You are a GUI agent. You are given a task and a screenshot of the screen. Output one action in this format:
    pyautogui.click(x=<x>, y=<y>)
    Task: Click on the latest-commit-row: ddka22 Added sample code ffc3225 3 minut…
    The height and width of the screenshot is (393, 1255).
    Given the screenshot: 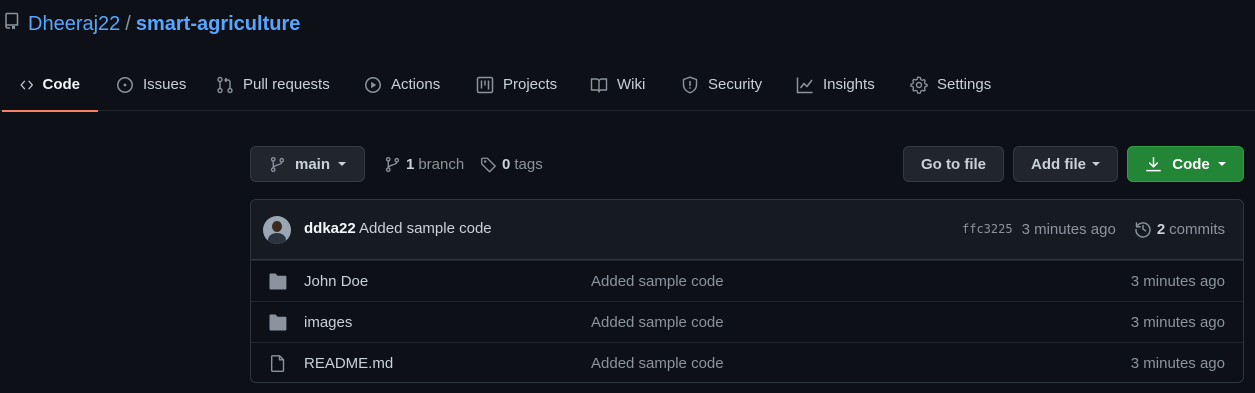 What is the action you would take?
    pyautogui.click(x=747, y=230)
    